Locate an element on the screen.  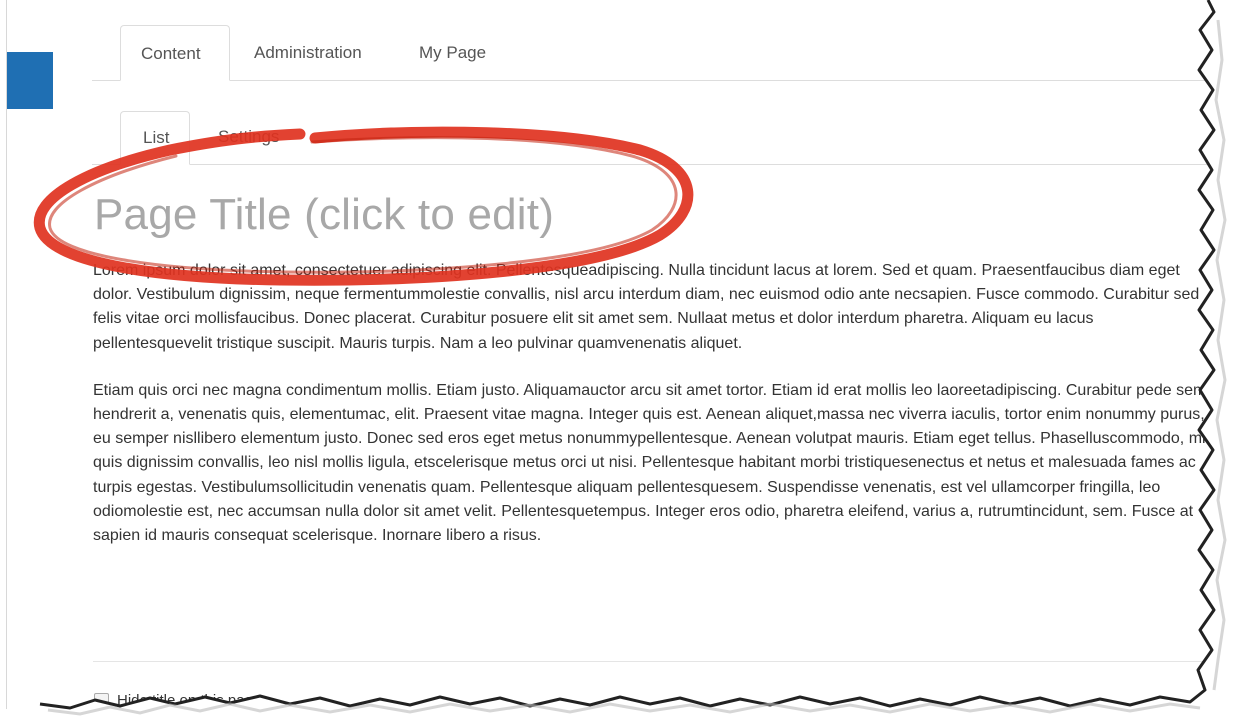
hide-title-checkbox is located at coordinates (101, 700).